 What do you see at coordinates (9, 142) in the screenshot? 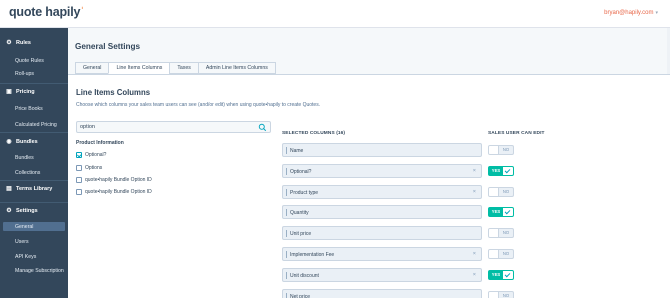
I see `bundle-icon: ◉` at bounding box center [9, 142].